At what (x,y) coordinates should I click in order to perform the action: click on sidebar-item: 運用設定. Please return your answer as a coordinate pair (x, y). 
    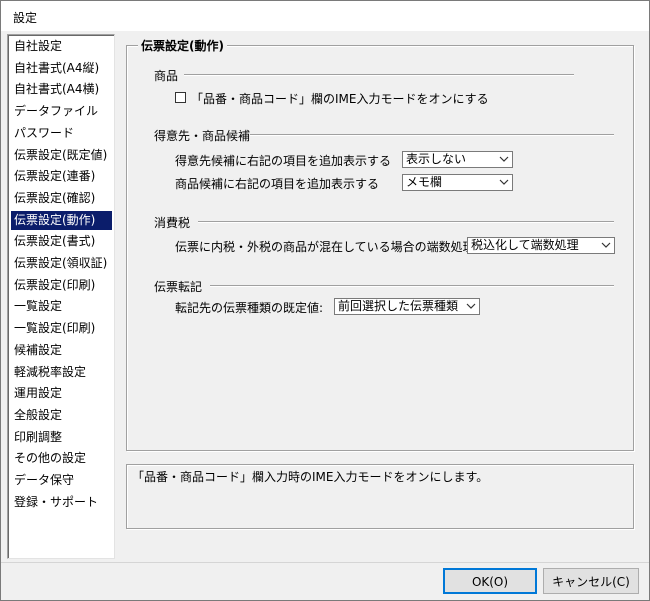
    Looking at the image, I should click on (61, 393).